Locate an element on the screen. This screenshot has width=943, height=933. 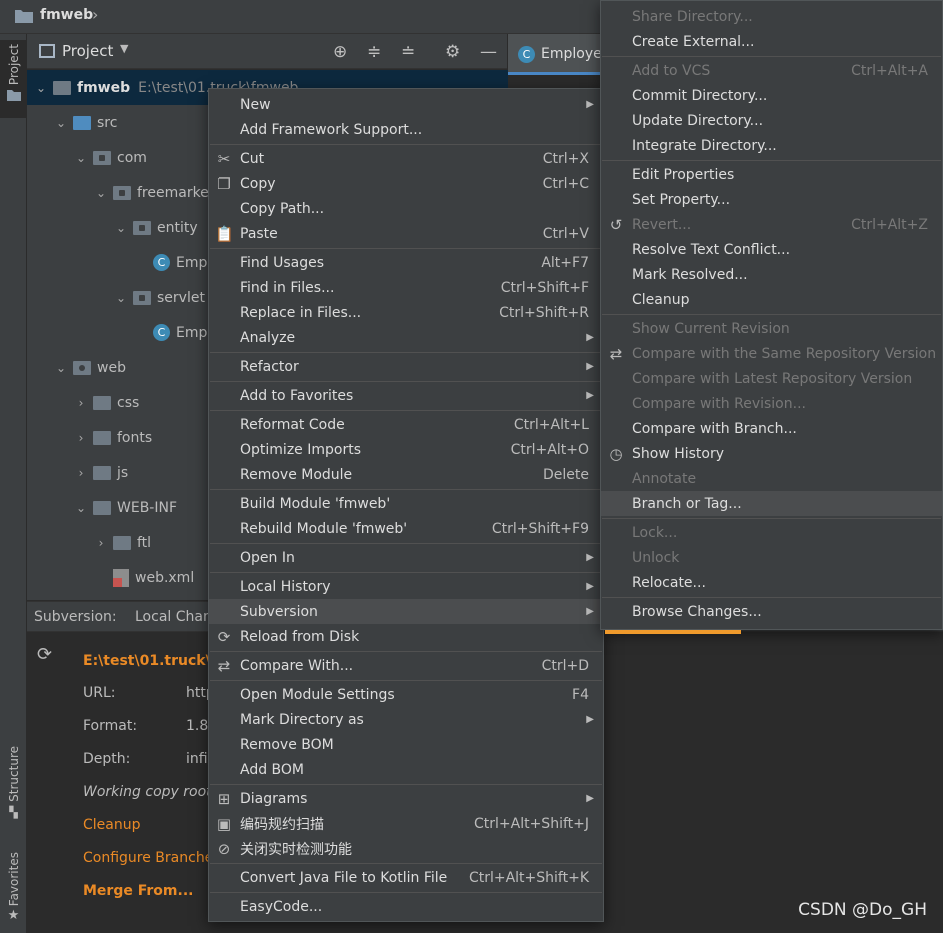
menu-item-subversion: Subversion ▶ is located at coordinates (406, 611).